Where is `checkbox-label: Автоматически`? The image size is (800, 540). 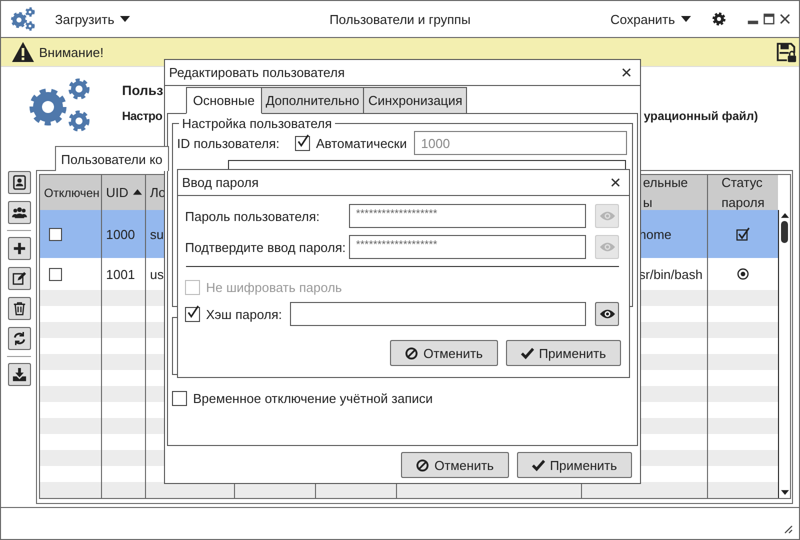 checkbox-label: Автоматически is located at coordinates (361, 143).